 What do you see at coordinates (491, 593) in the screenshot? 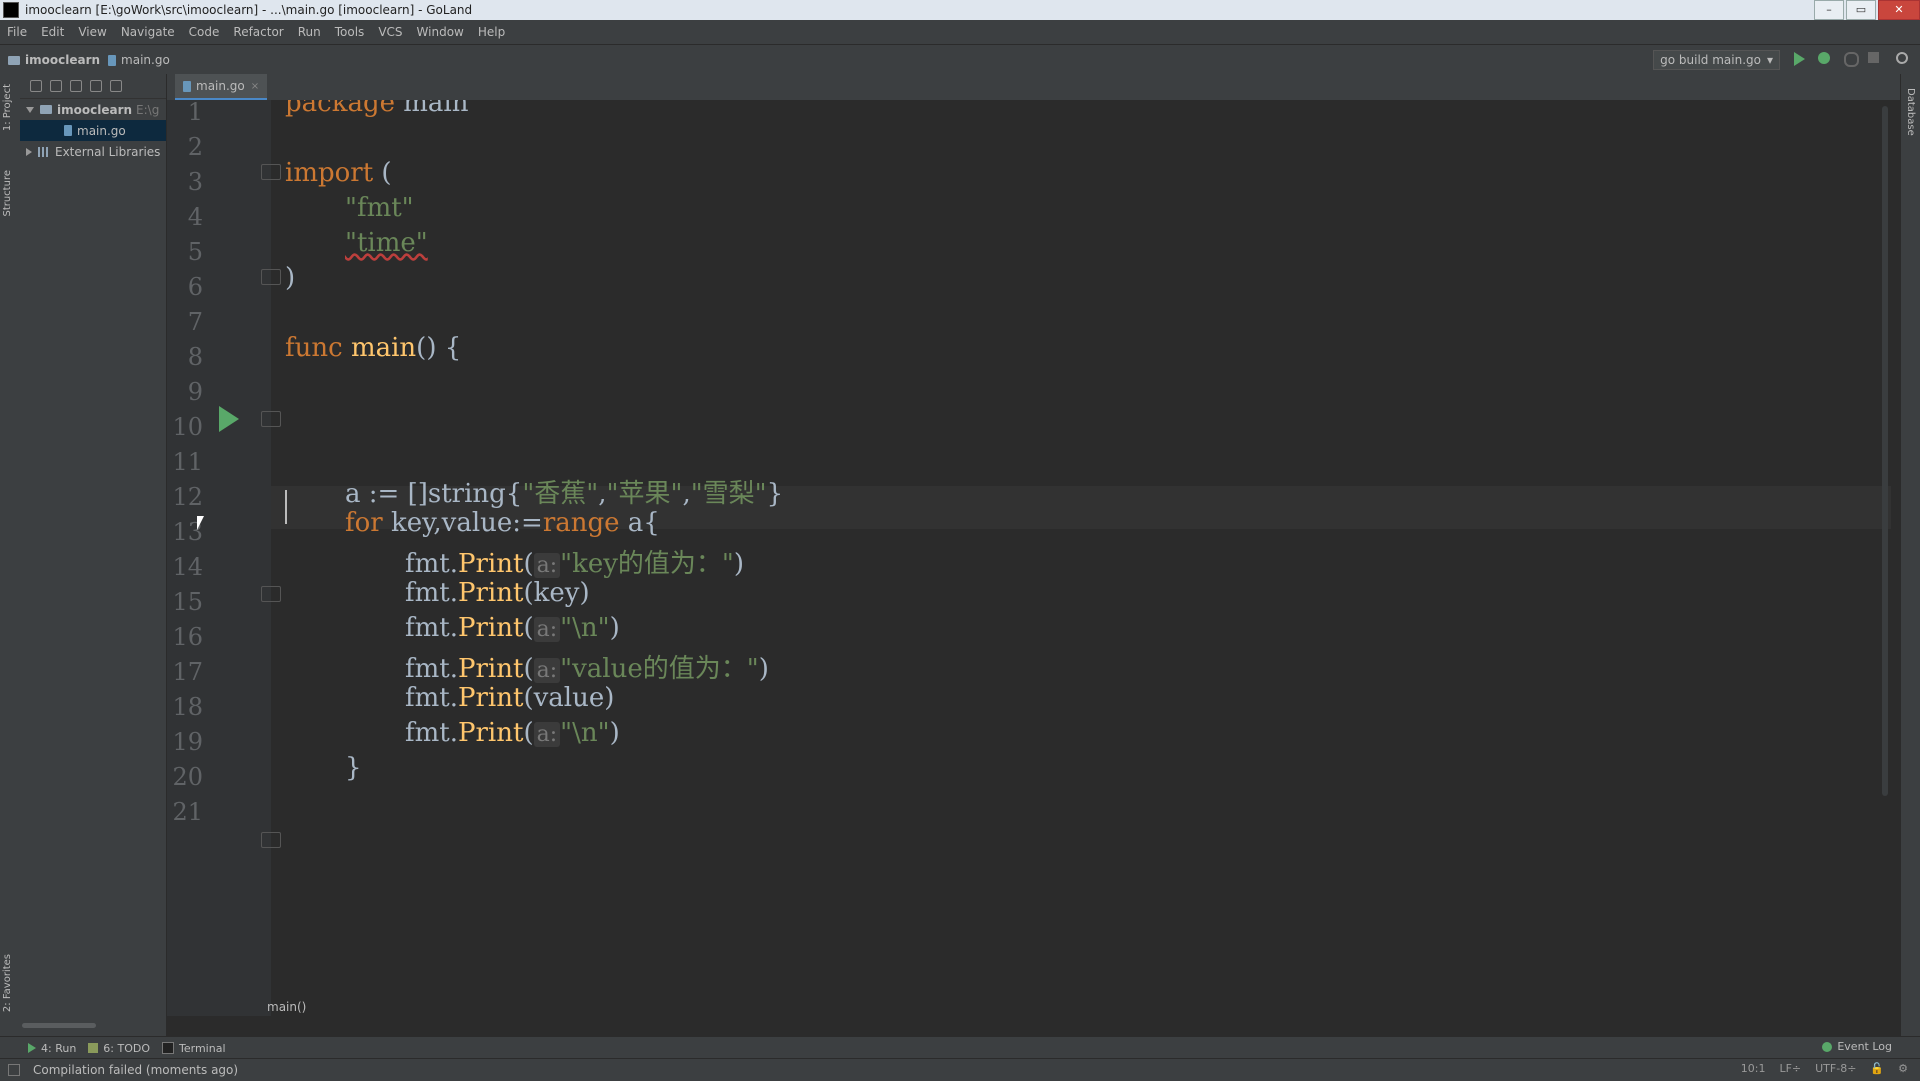
I see `function-call: Print` at bounding box center [491, 593].